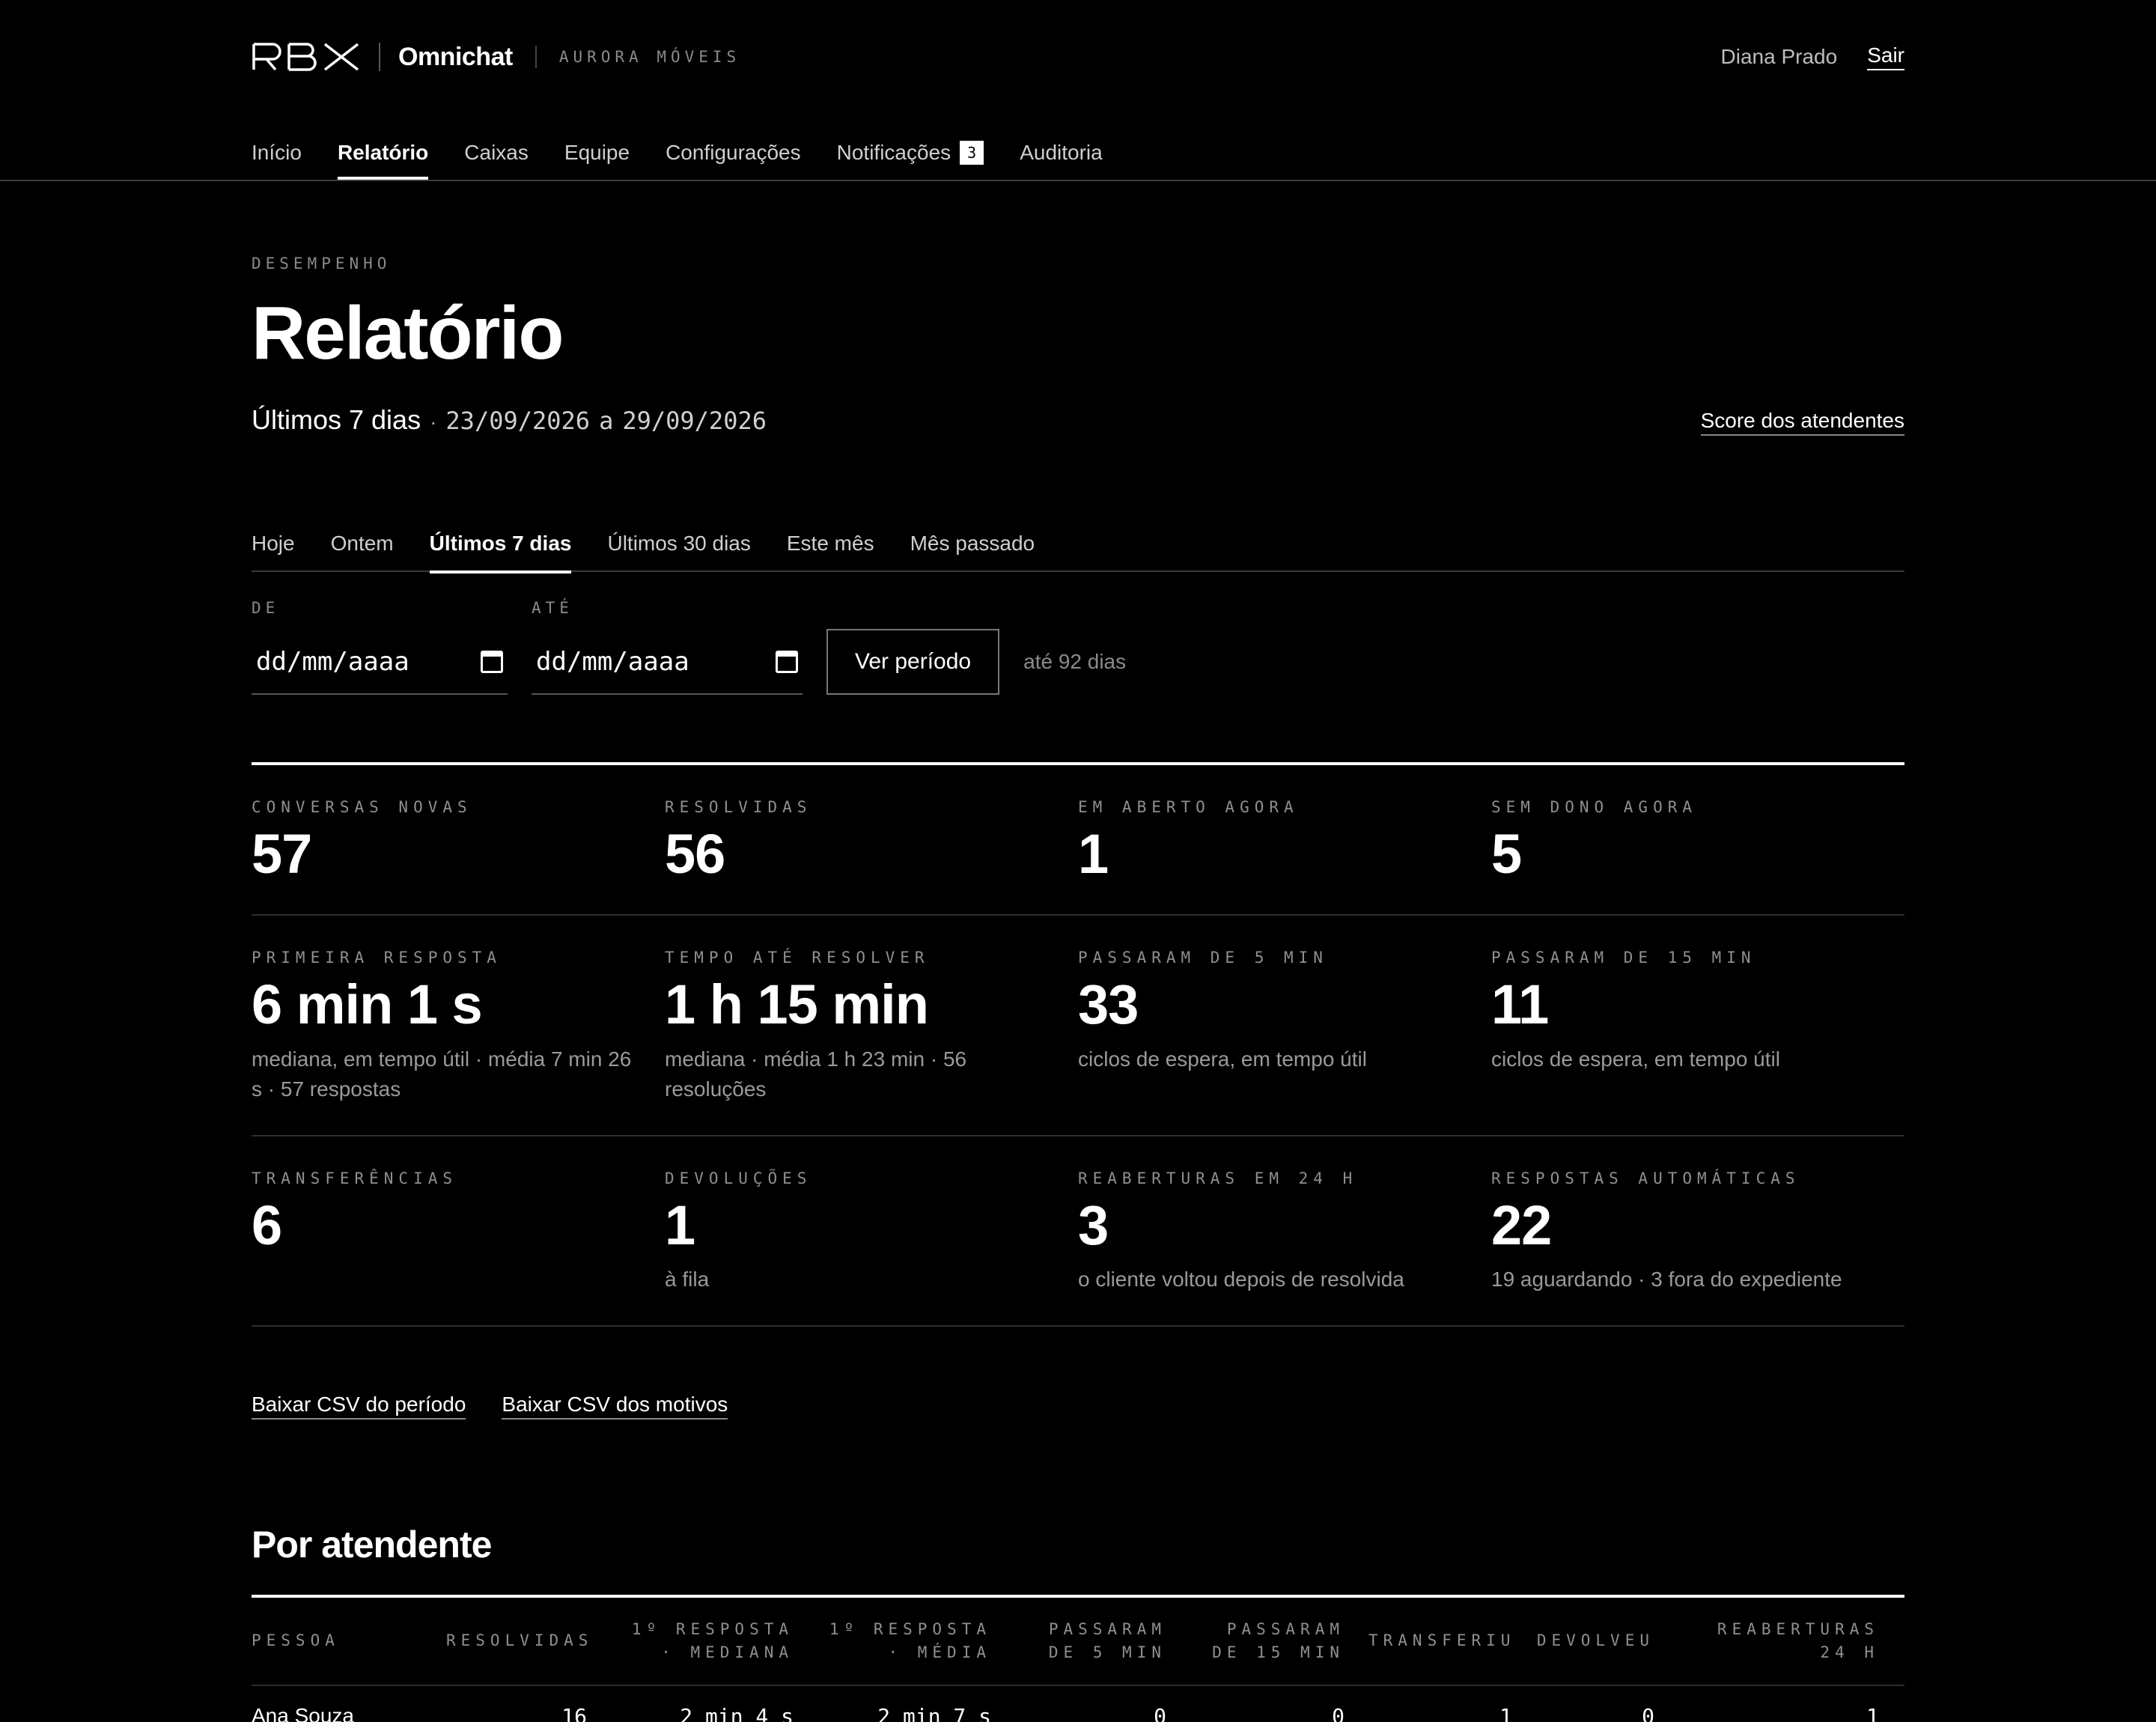 This screenshot has height=1722, width=2156. Describe the element at coordinates (458, 840) in the screenshot. I see `kpi-conversas-novas: CONVERSAS NOVAS 57` at that location.